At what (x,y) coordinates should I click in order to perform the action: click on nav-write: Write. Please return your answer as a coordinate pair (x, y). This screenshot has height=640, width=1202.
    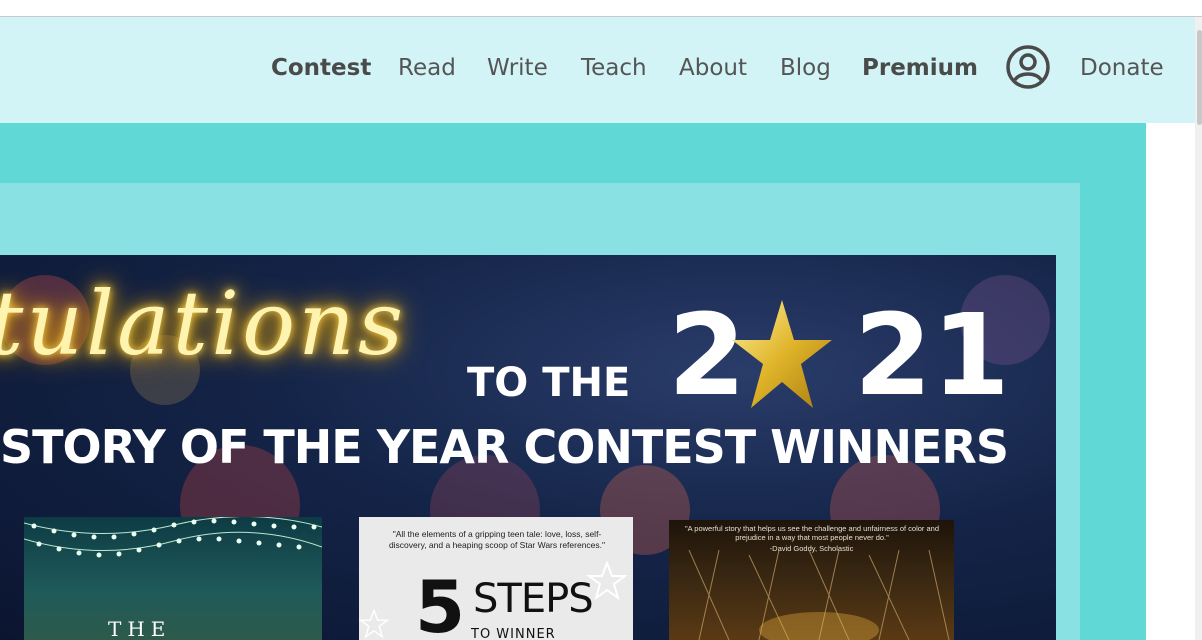
    Looking at the image, I should click on (517, 68).